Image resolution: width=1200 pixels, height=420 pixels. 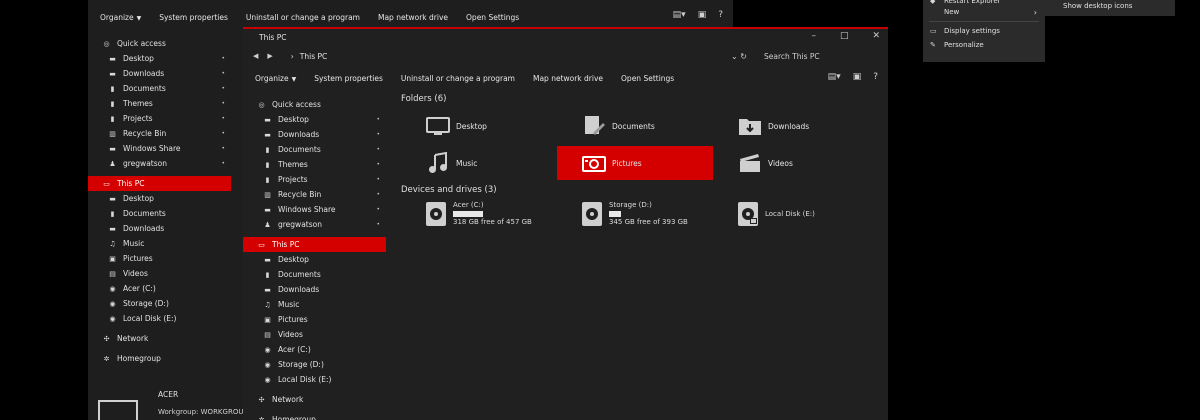 What do you see at coordinates (984, 12) in the screenshot?
I see `context-item-new: New ›` at bounding box center [984, 12].